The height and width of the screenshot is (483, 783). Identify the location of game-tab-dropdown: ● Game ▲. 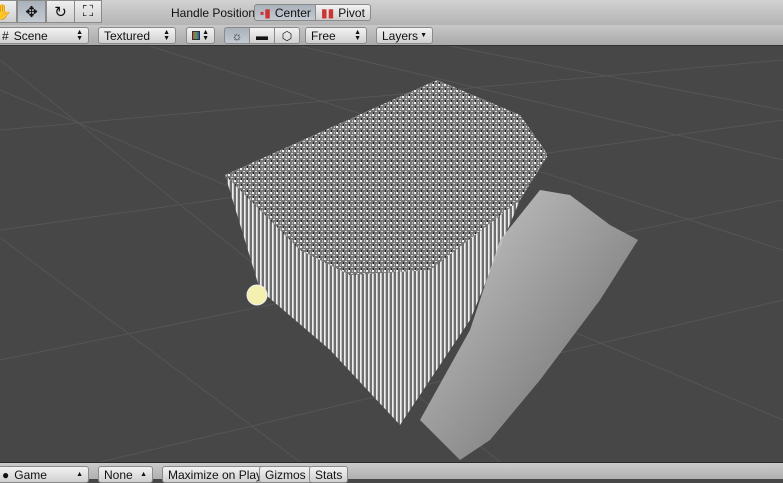
(44, 474).